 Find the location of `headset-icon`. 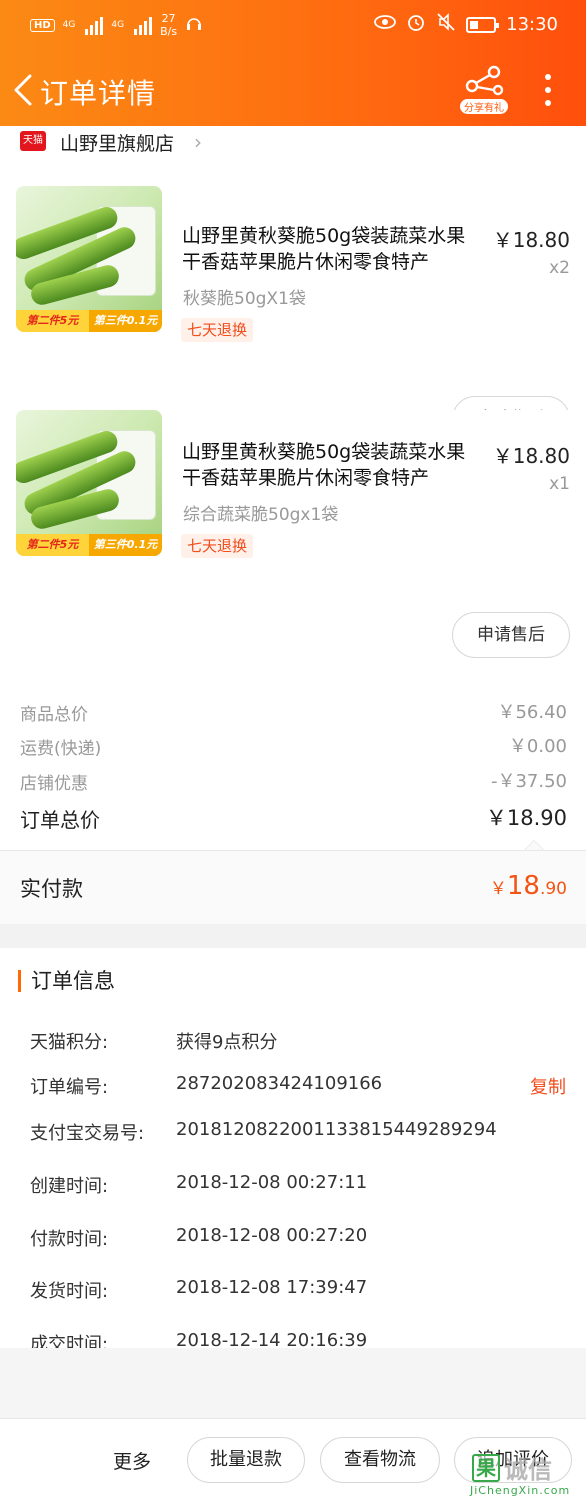

headset-icon is located at coordinates (194, 25).